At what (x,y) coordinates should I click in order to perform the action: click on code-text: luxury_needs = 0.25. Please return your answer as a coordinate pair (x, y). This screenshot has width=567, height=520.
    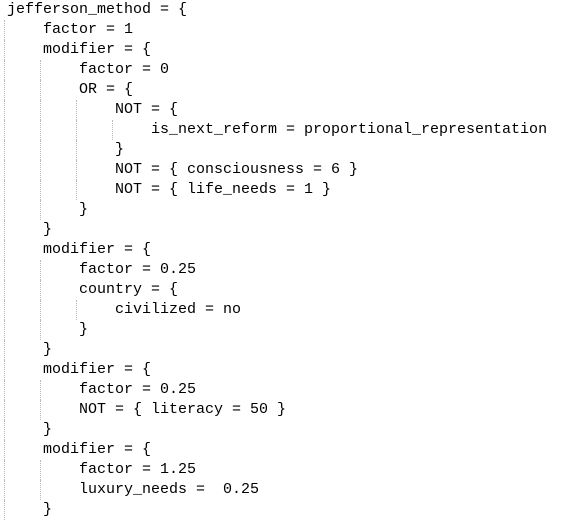
    Looking at the image, I should click on (169, 489).